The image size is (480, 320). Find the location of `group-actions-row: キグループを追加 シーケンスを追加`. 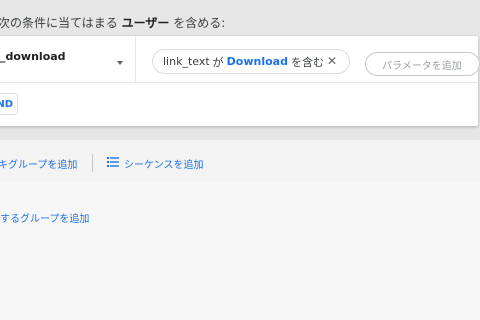

group-actions-row: キグループを追加 シーケンスを追加 is located at coordinates (240, 161).